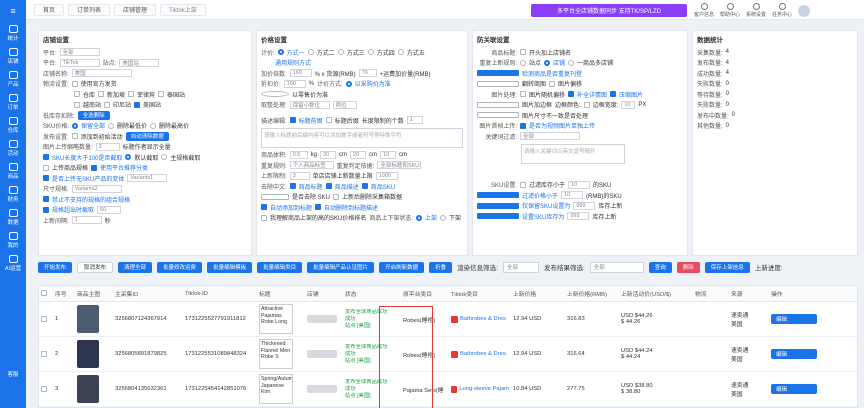  What do you see at coordinates (299, 175) in the screenshot?
I see `limit-count-input: 3` at bounding box center [299, 175].